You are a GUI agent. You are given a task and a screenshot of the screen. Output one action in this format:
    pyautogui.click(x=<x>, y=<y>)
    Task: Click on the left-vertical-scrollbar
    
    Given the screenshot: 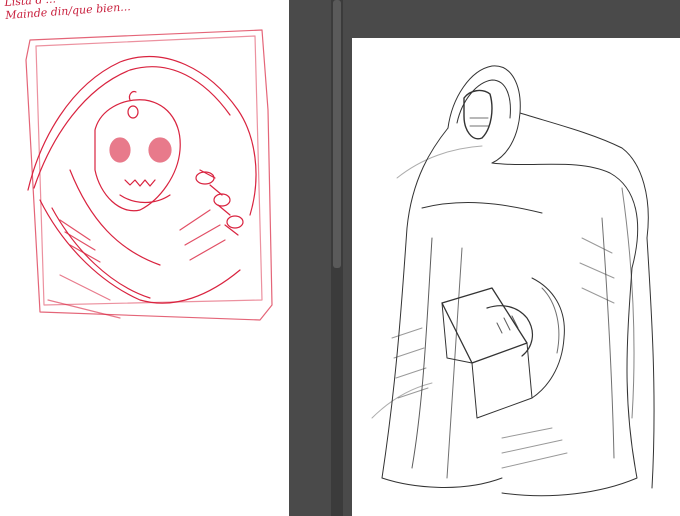 What is the action you would take?
    pyautogui.click(x=337, y=258)
    